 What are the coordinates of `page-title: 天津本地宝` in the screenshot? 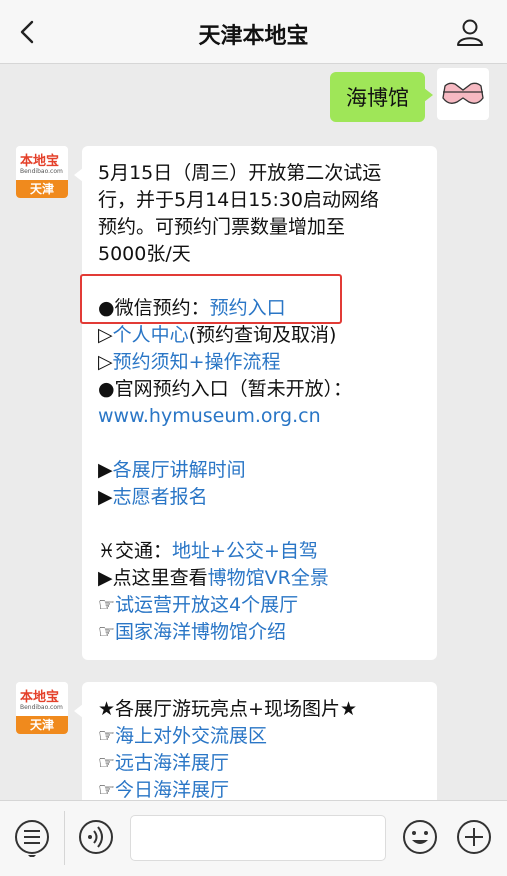 It's located at (253, 36).